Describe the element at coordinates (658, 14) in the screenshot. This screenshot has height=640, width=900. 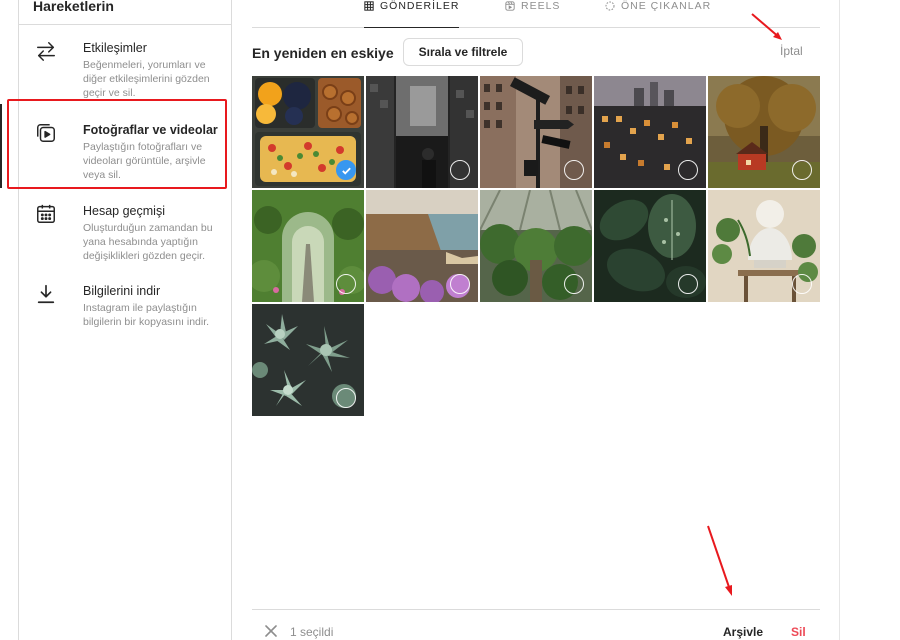
I see `tab-highlights: ÖNE ÇIKANLAR` at that location.